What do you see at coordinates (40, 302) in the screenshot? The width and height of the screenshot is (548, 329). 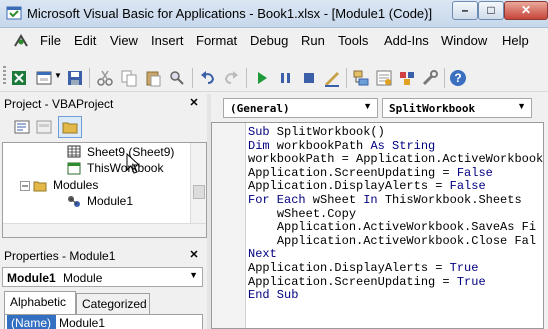 I see `tab-alphabetic: Alphabetic` at bounding box center [40, 302].